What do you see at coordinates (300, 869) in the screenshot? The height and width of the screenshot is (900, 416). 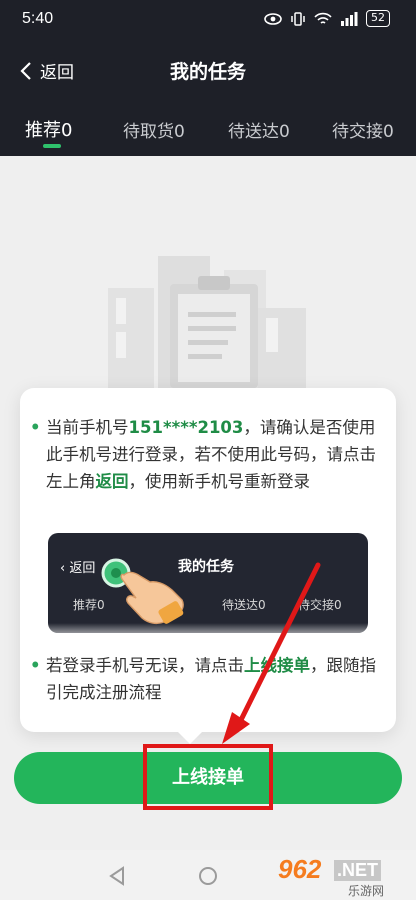 I see `watermark-number: 962` at bounding box center [300, 869].